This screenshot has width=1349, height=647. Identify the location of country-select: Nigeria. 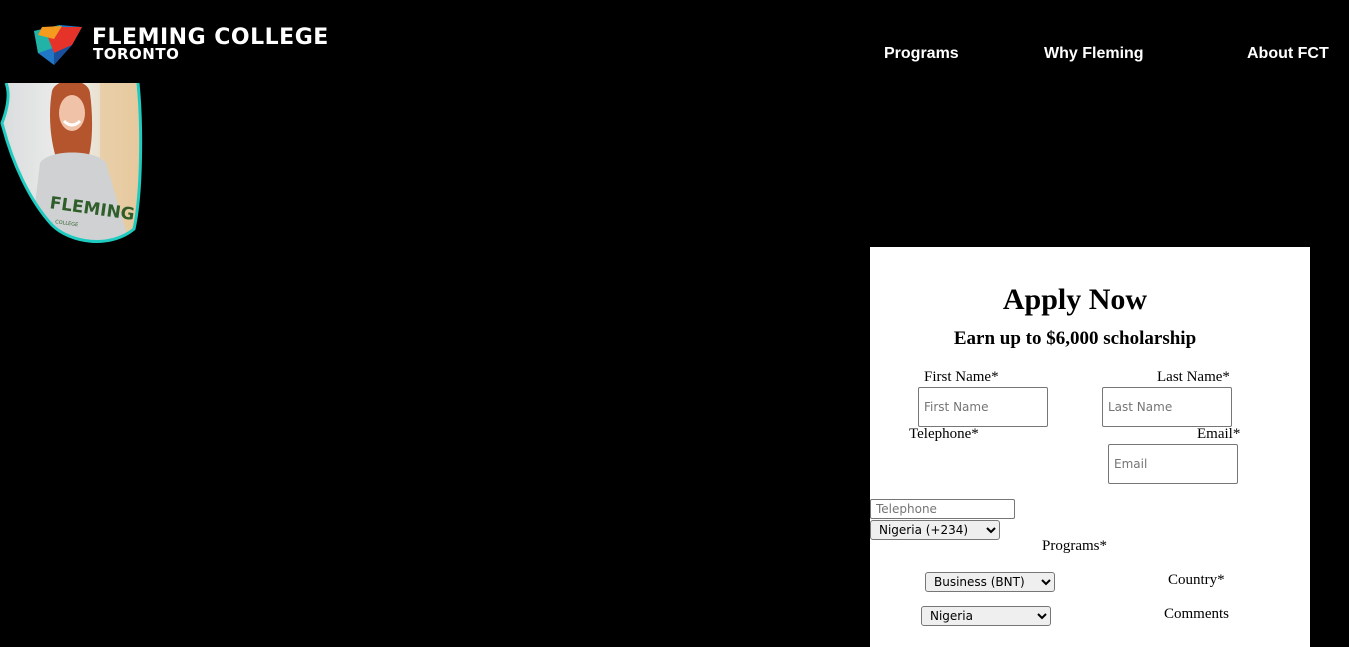
(986, 616).